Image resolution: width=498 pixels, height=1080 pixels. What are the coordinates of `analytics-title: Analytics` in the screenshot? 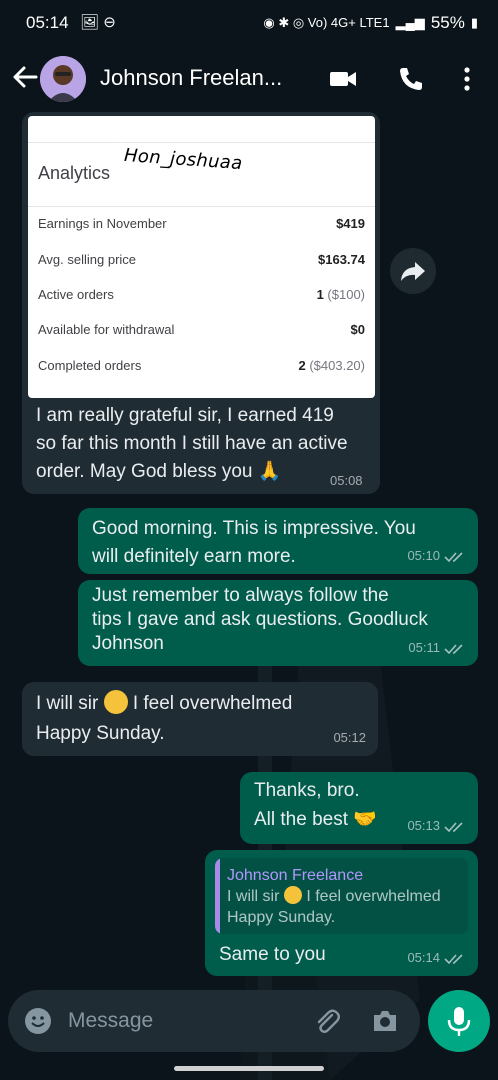 It's located at (74, 173).